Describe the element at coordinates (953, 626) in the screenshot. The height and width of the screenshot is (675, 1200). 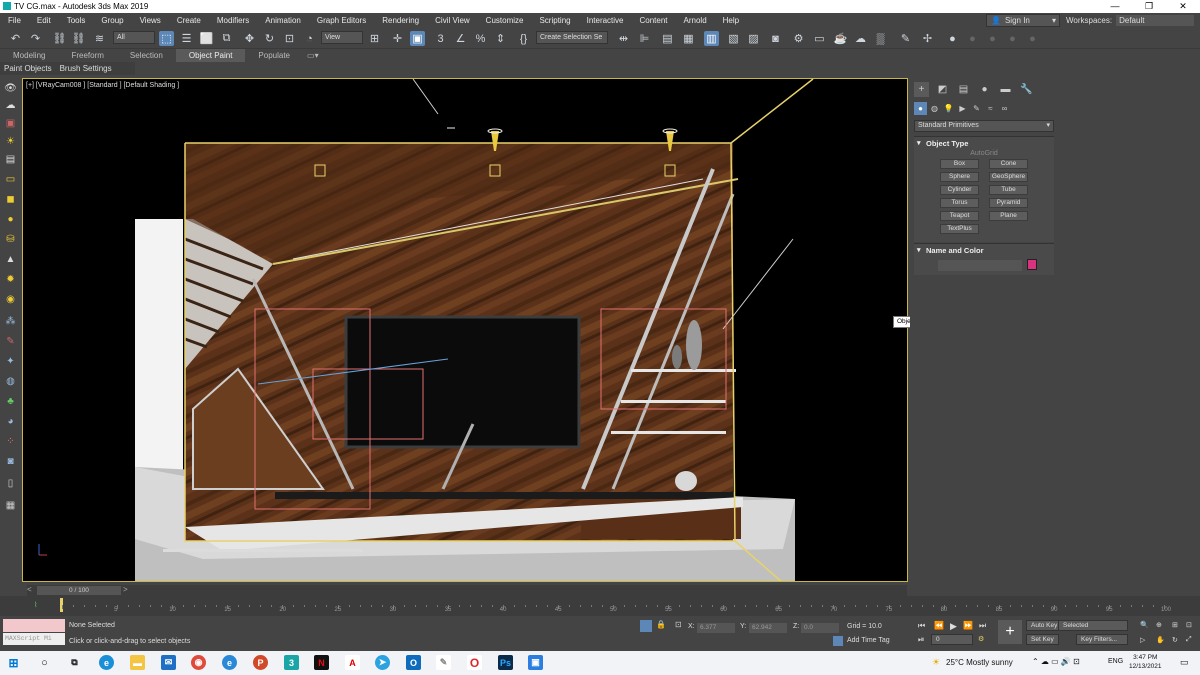
I see `play-icon: ▶` at that location.